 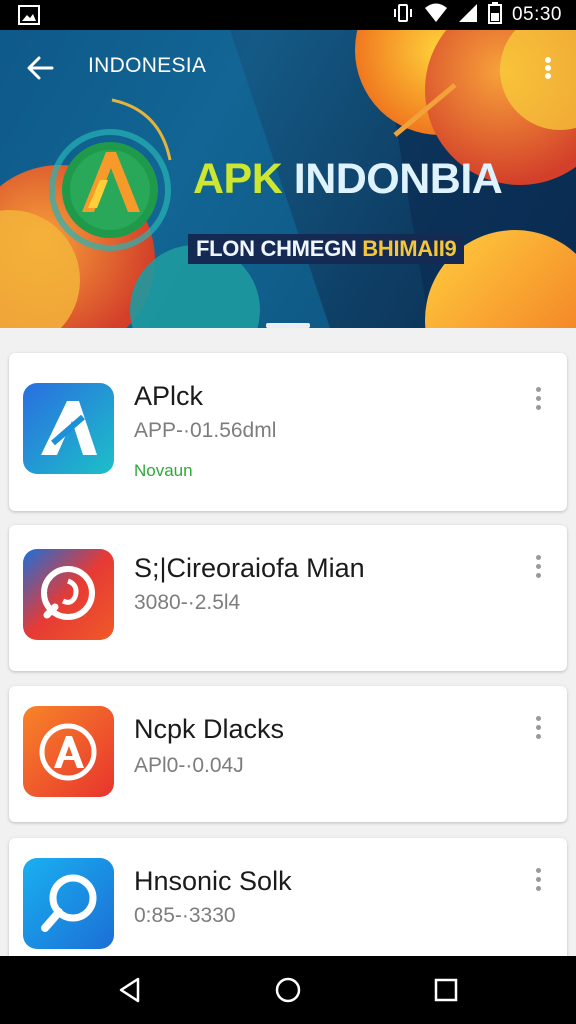 I want to click on banner-headline: APK INDONBIA, so click(x=348, y=179).